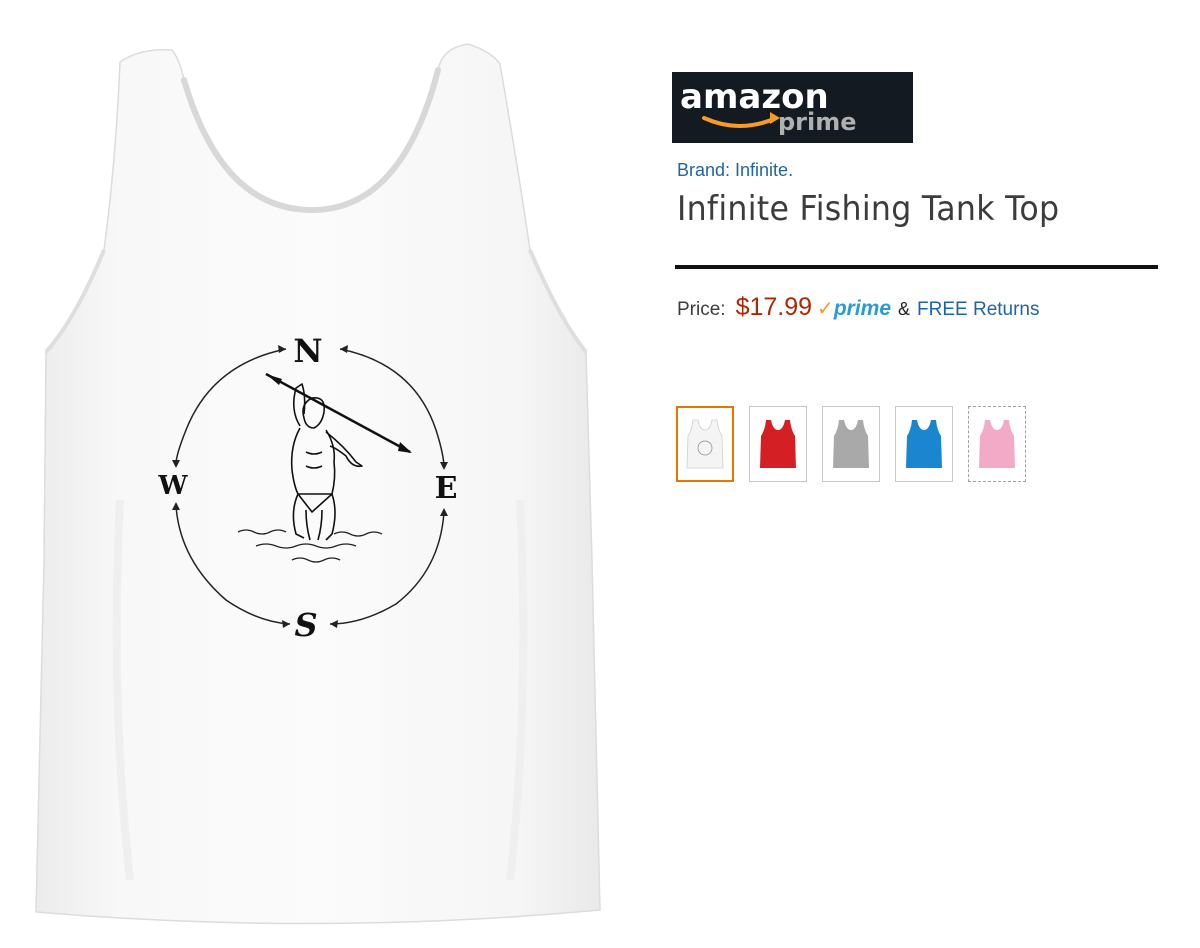 The width and height of the screenshot is (1200, 948). I want to click on amazon-prime-logo: amazon prime, so click(792, 107).